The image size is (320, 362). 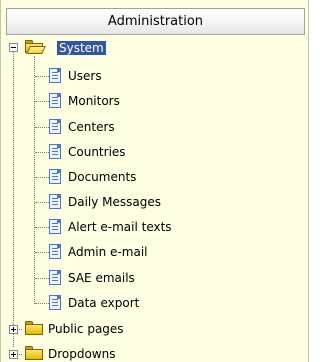 I want to click on tree-item-label: Daily Messages, so click(x=114, y=202).